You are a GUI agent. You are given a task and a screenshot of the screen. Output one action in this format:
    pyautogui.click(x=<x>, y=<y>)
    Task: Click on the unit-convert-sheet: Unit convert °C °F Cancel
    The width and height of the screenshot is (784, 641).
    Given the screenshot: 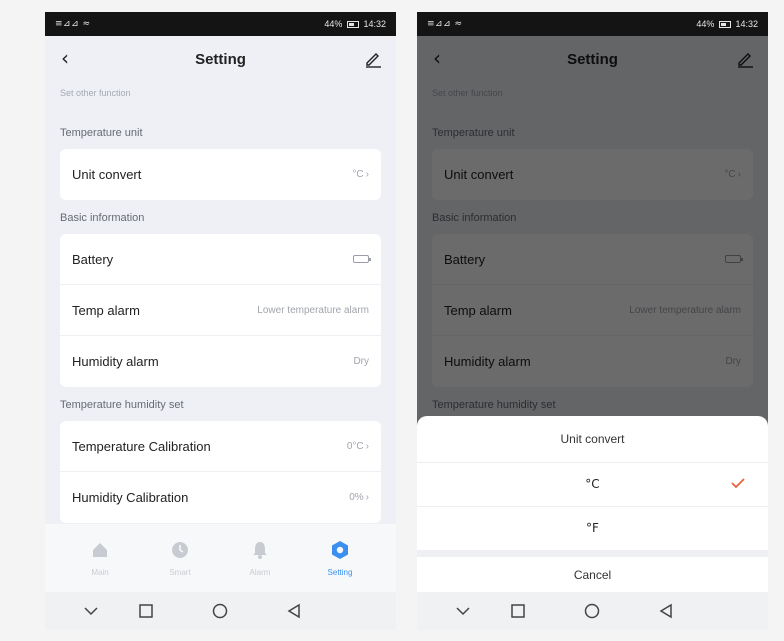 What is the action you would take?
    pyautogui.click(x=592, y=504)
    